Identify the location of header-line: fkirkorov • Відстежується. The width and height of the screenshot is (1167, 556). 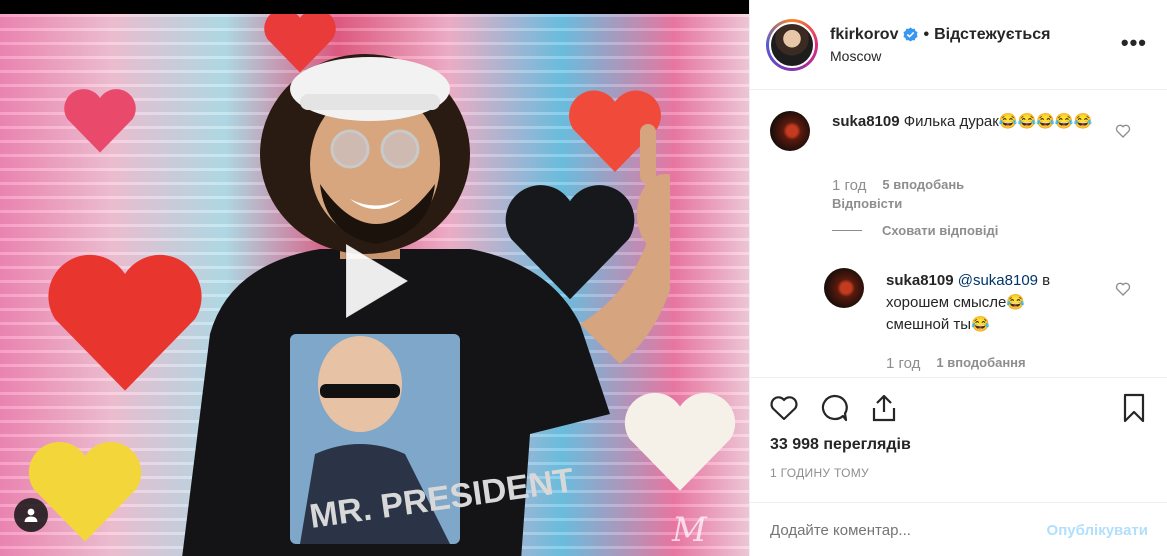
(940, 35).